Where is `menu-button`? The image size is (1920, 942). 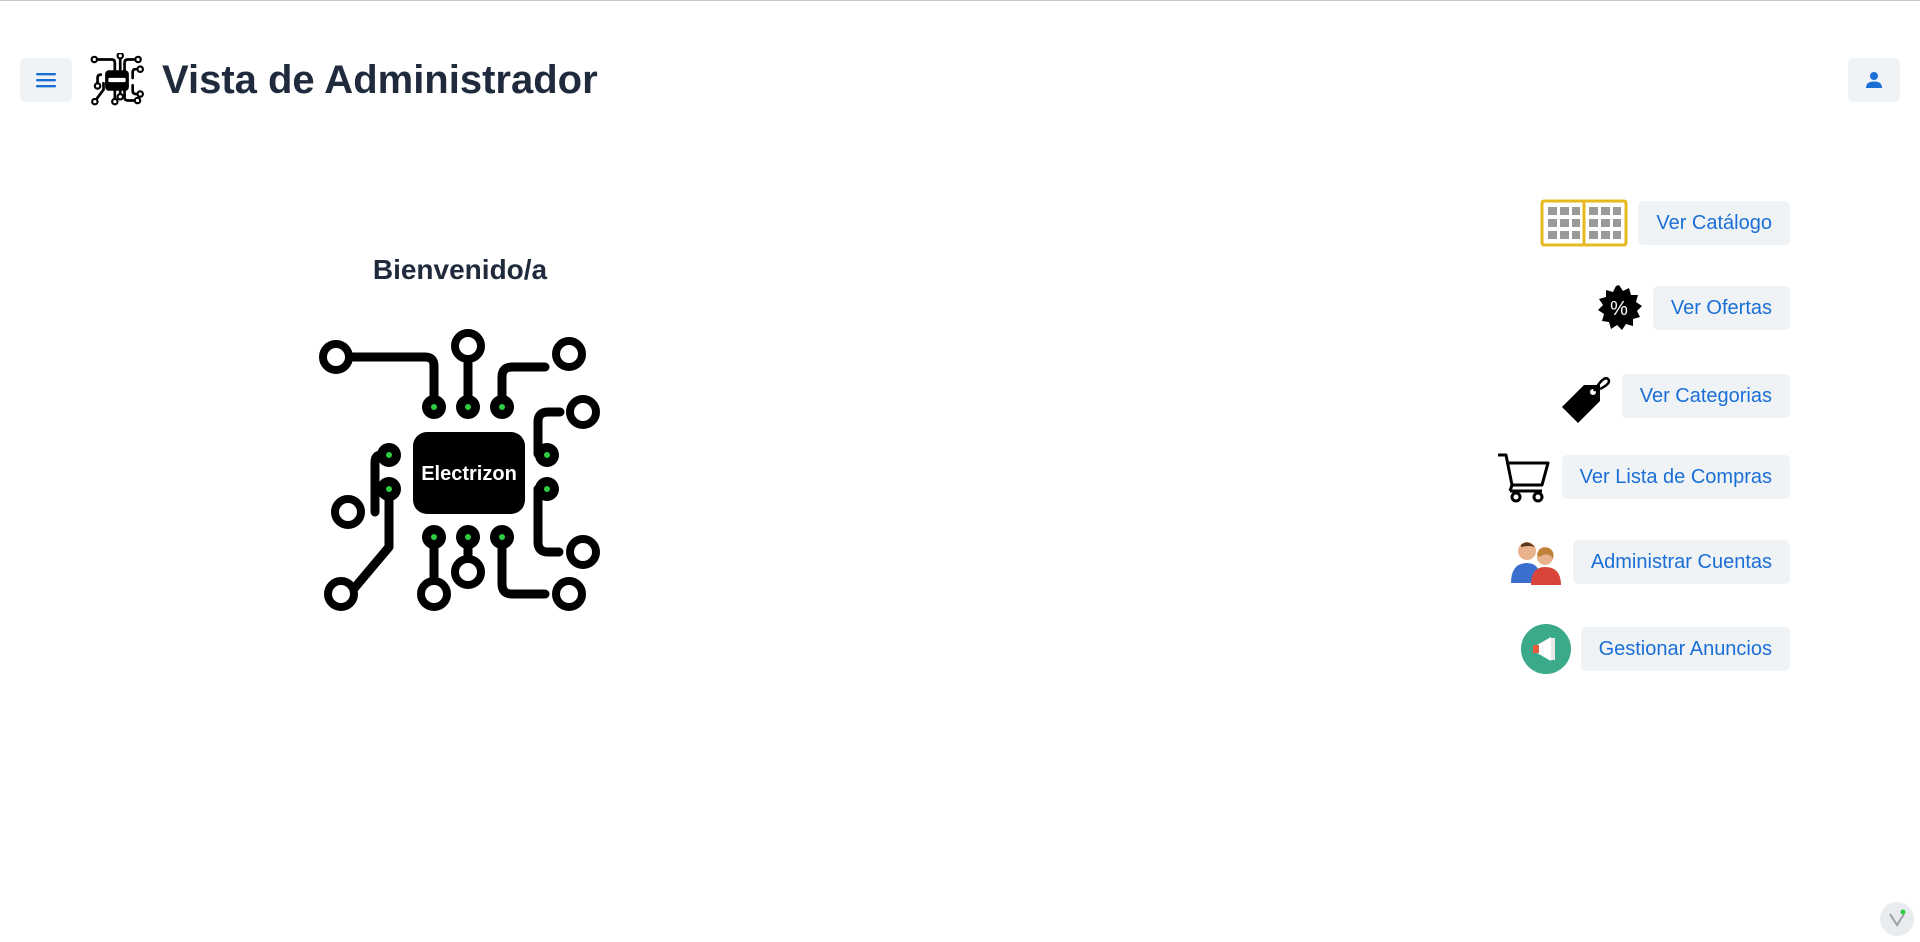 menu-button is located at coordinates (46, 80).